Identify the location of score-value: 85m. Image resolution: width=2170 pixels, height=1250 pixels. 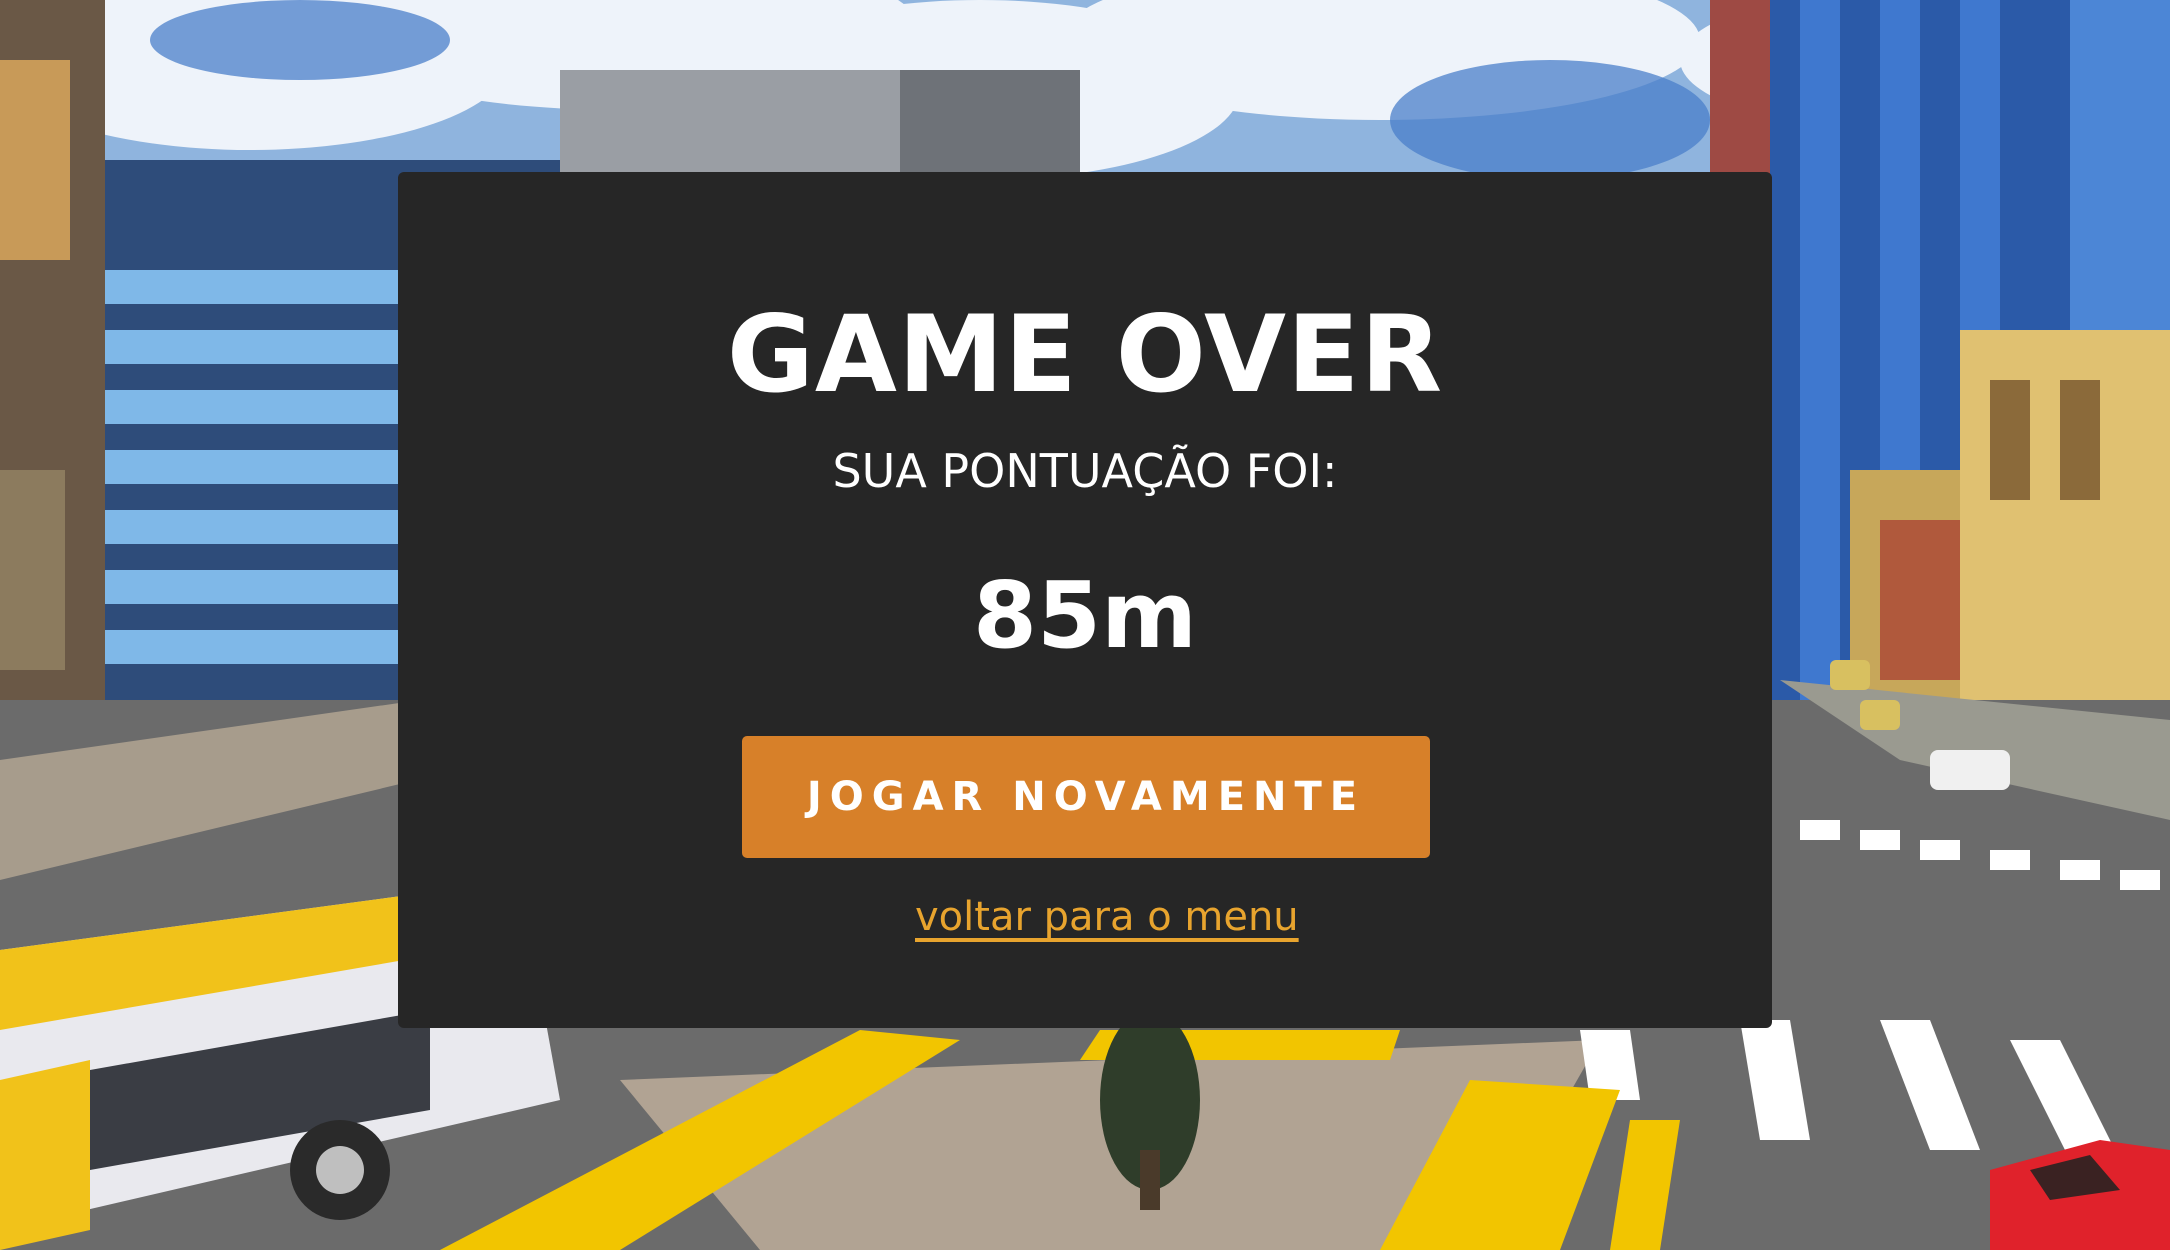
(1085, 615).